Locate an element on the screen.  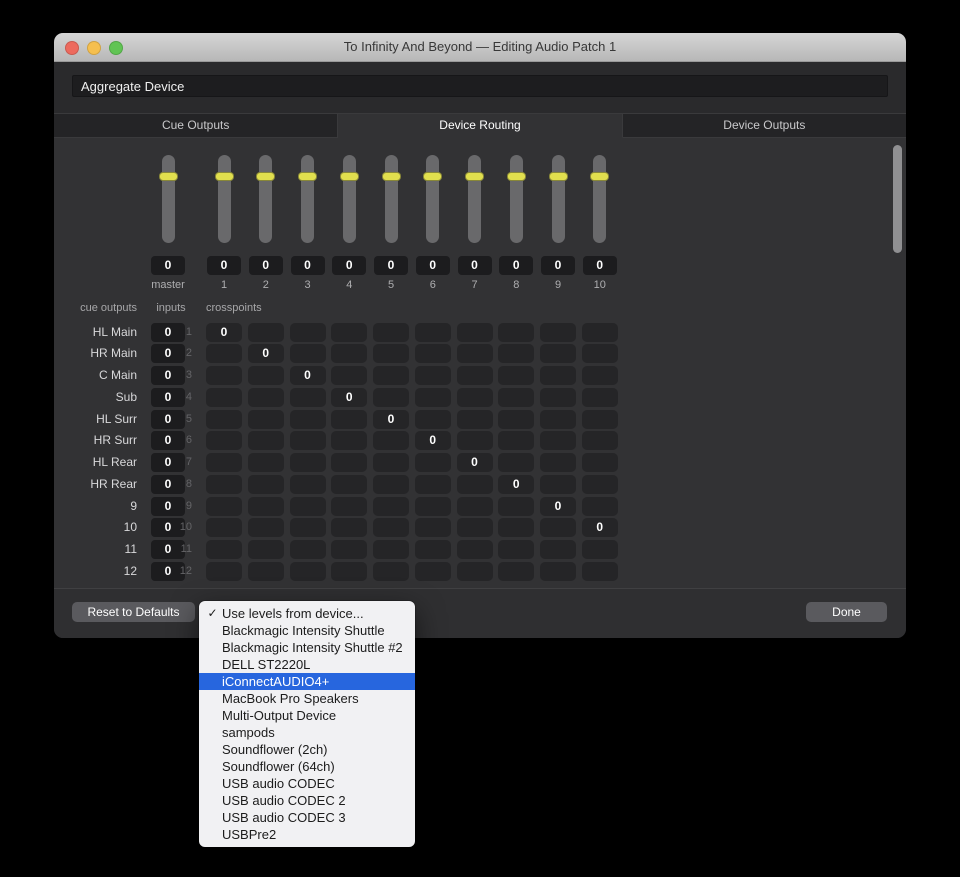
scrollbar-thumb is located at coordinates (897, 199).